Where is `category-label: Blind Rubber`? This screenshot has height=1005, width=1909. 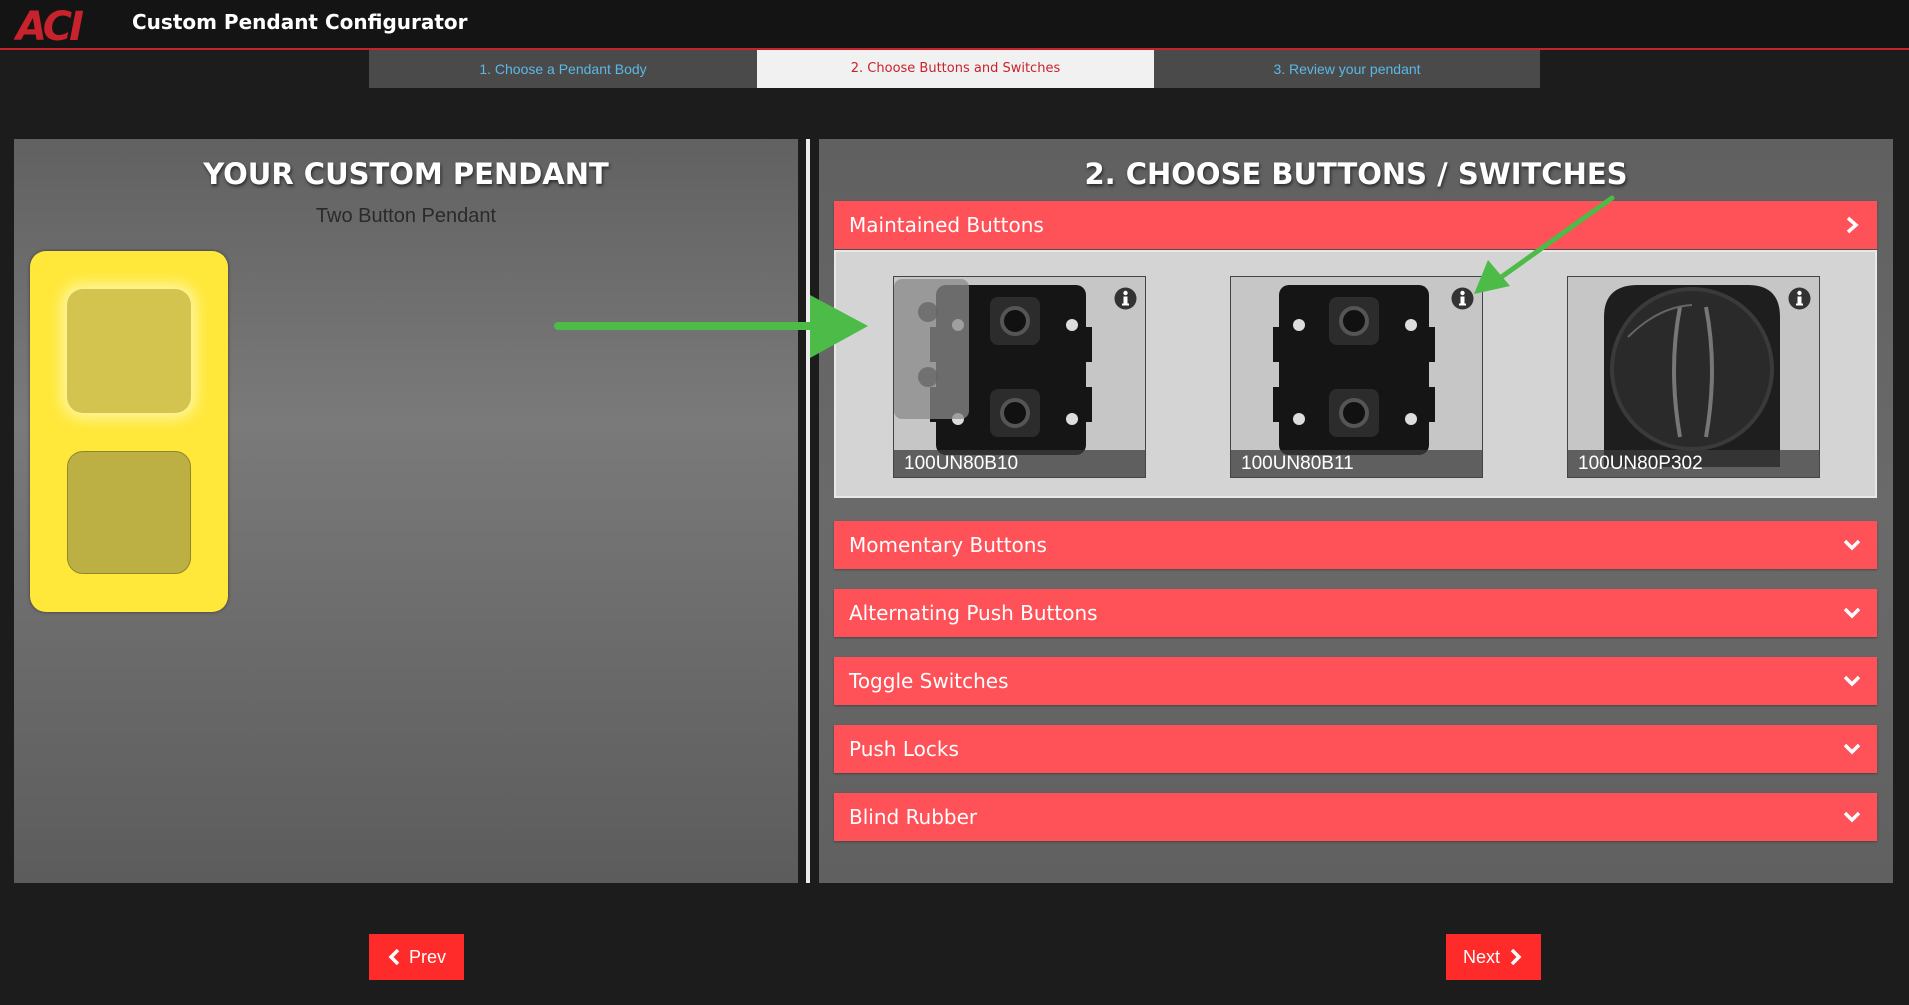
category-label: Blind Rubber is located at coordinates (913, 817).